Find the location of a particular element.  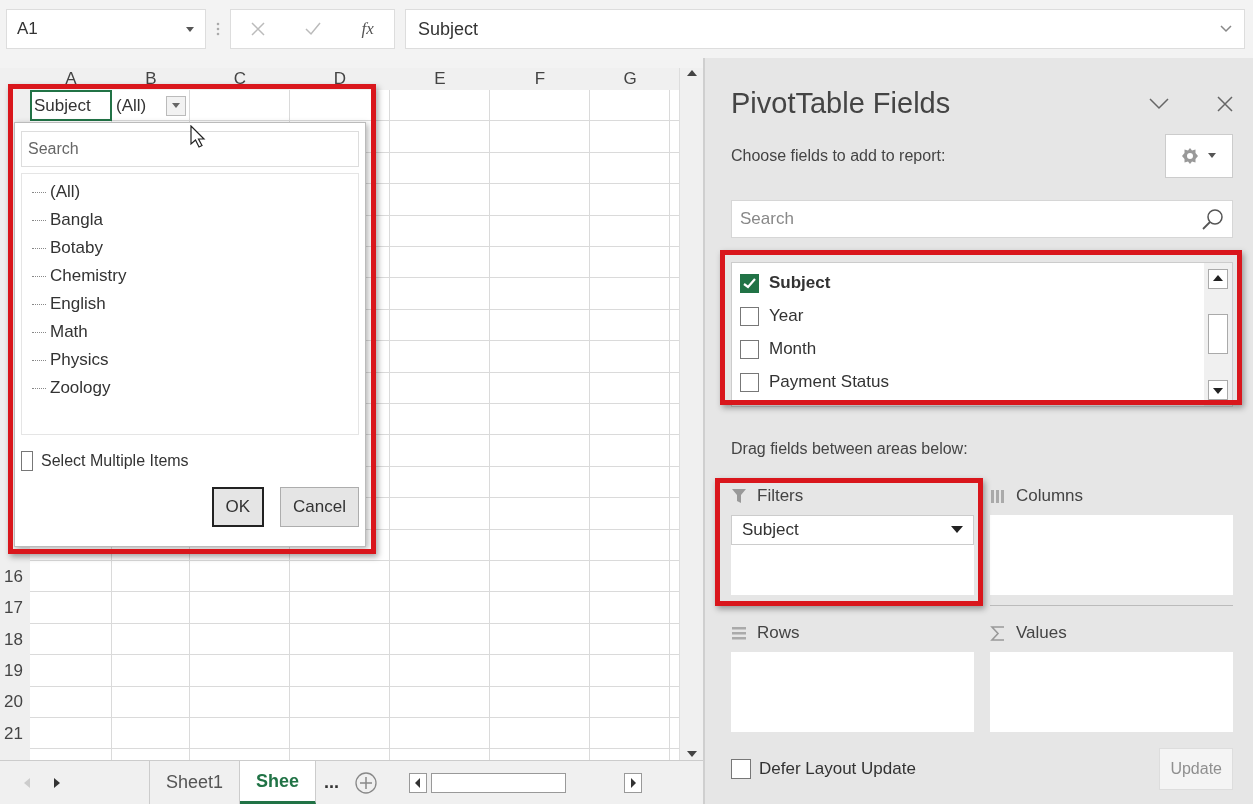

filter-dropdown-button is located at coordinates (176, 105).